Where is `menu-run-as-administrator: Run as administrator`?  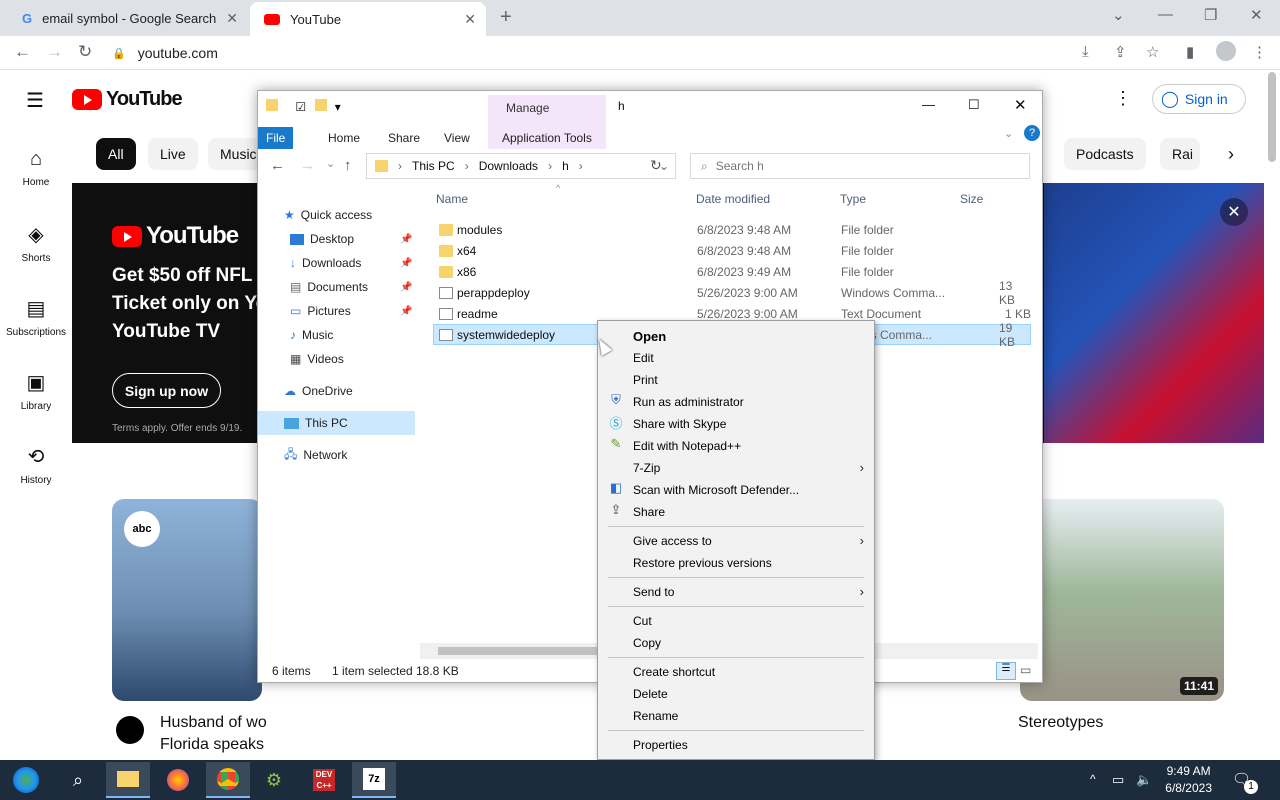 menu-run-as-administrator: Run as administrator is located at coordinates (688, 402).